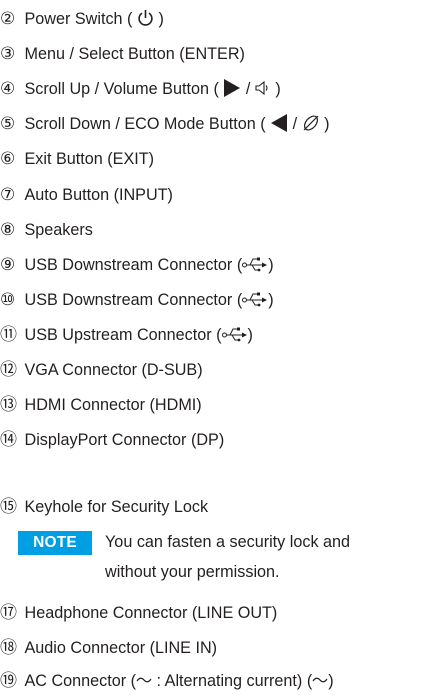  Describe the element at coordinates (8, 404) in the screenshot. I see `item-number: ⑬` at that location.